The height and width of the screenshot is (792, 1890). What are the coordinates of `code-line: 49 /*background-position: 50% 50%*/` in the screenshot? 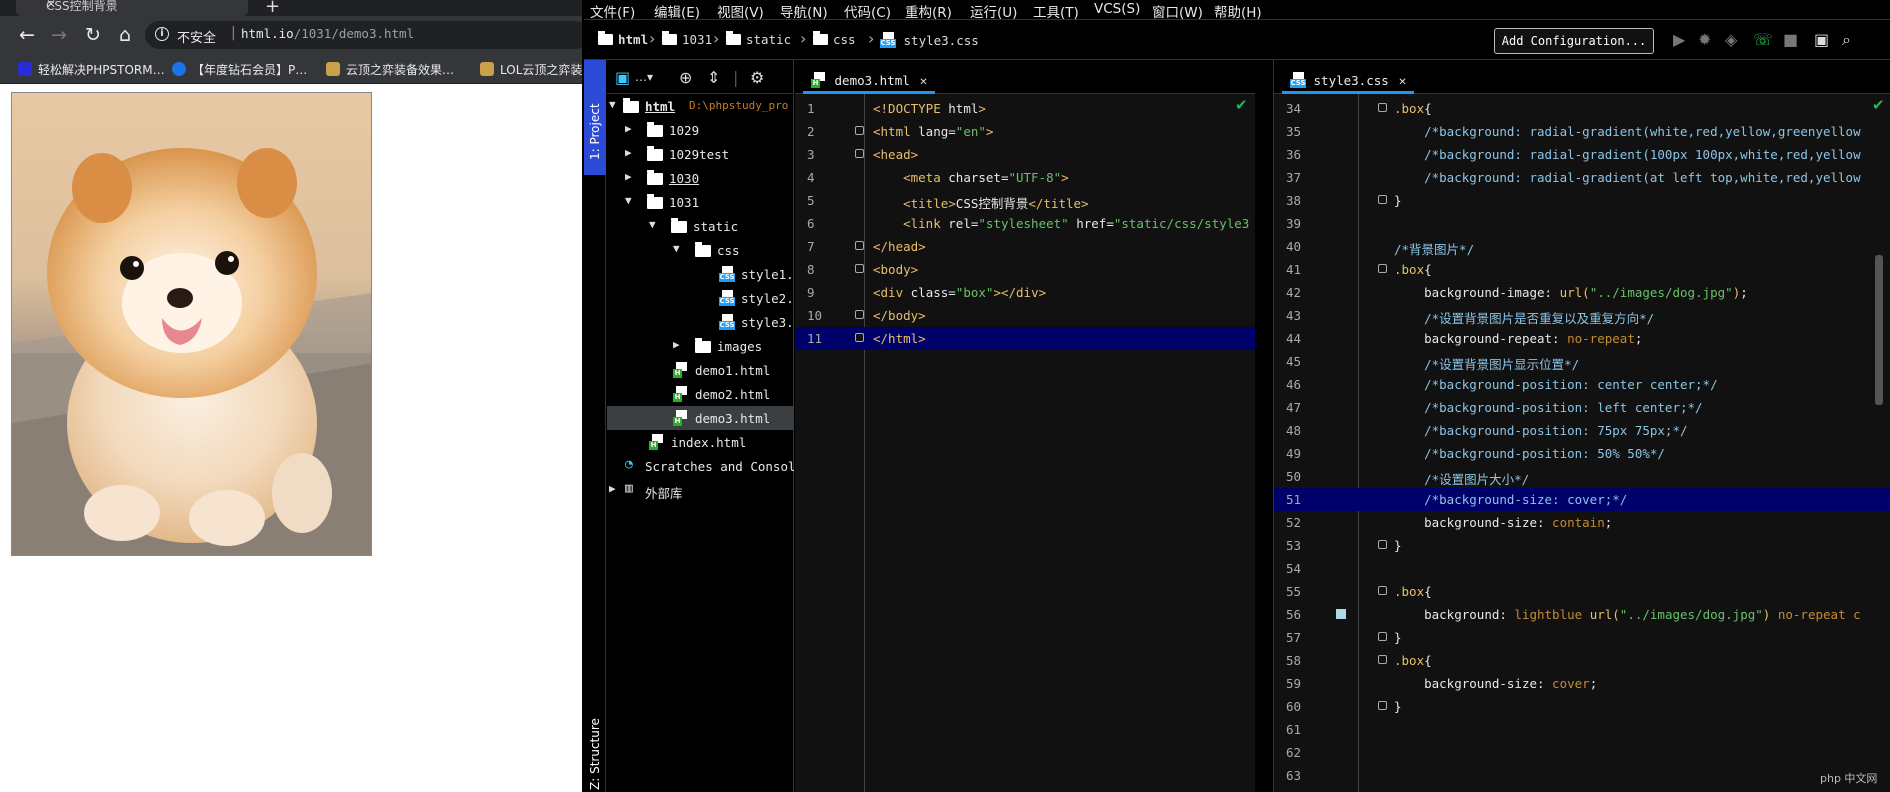 It's located at (1582, 453).